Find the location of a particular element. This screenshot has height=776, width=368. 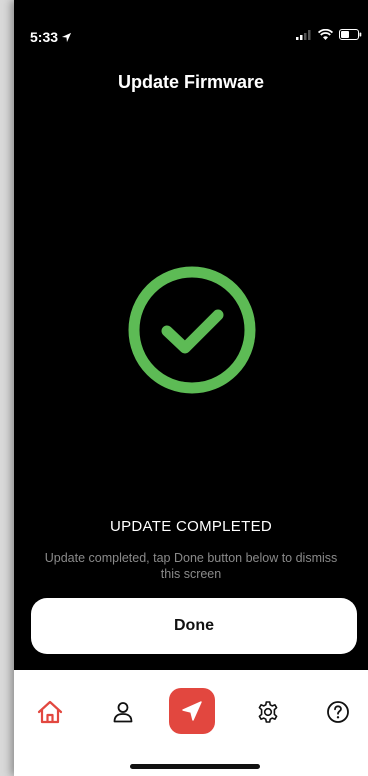

status-time-group: 5:33 is located at coordinates (51, 37).